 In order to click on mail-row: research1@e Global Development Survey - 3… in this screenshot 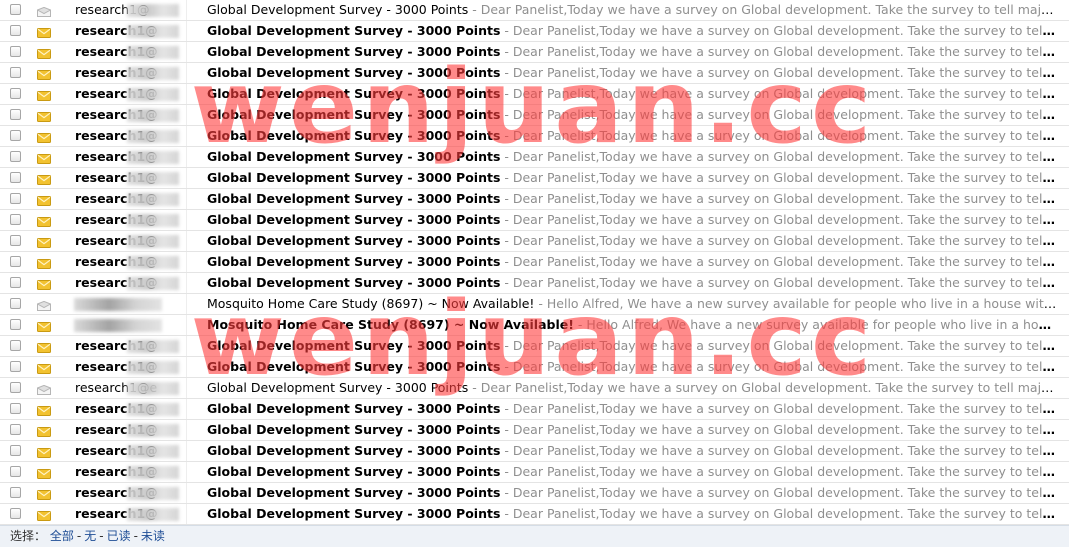, I will do `click(534, 388)`.